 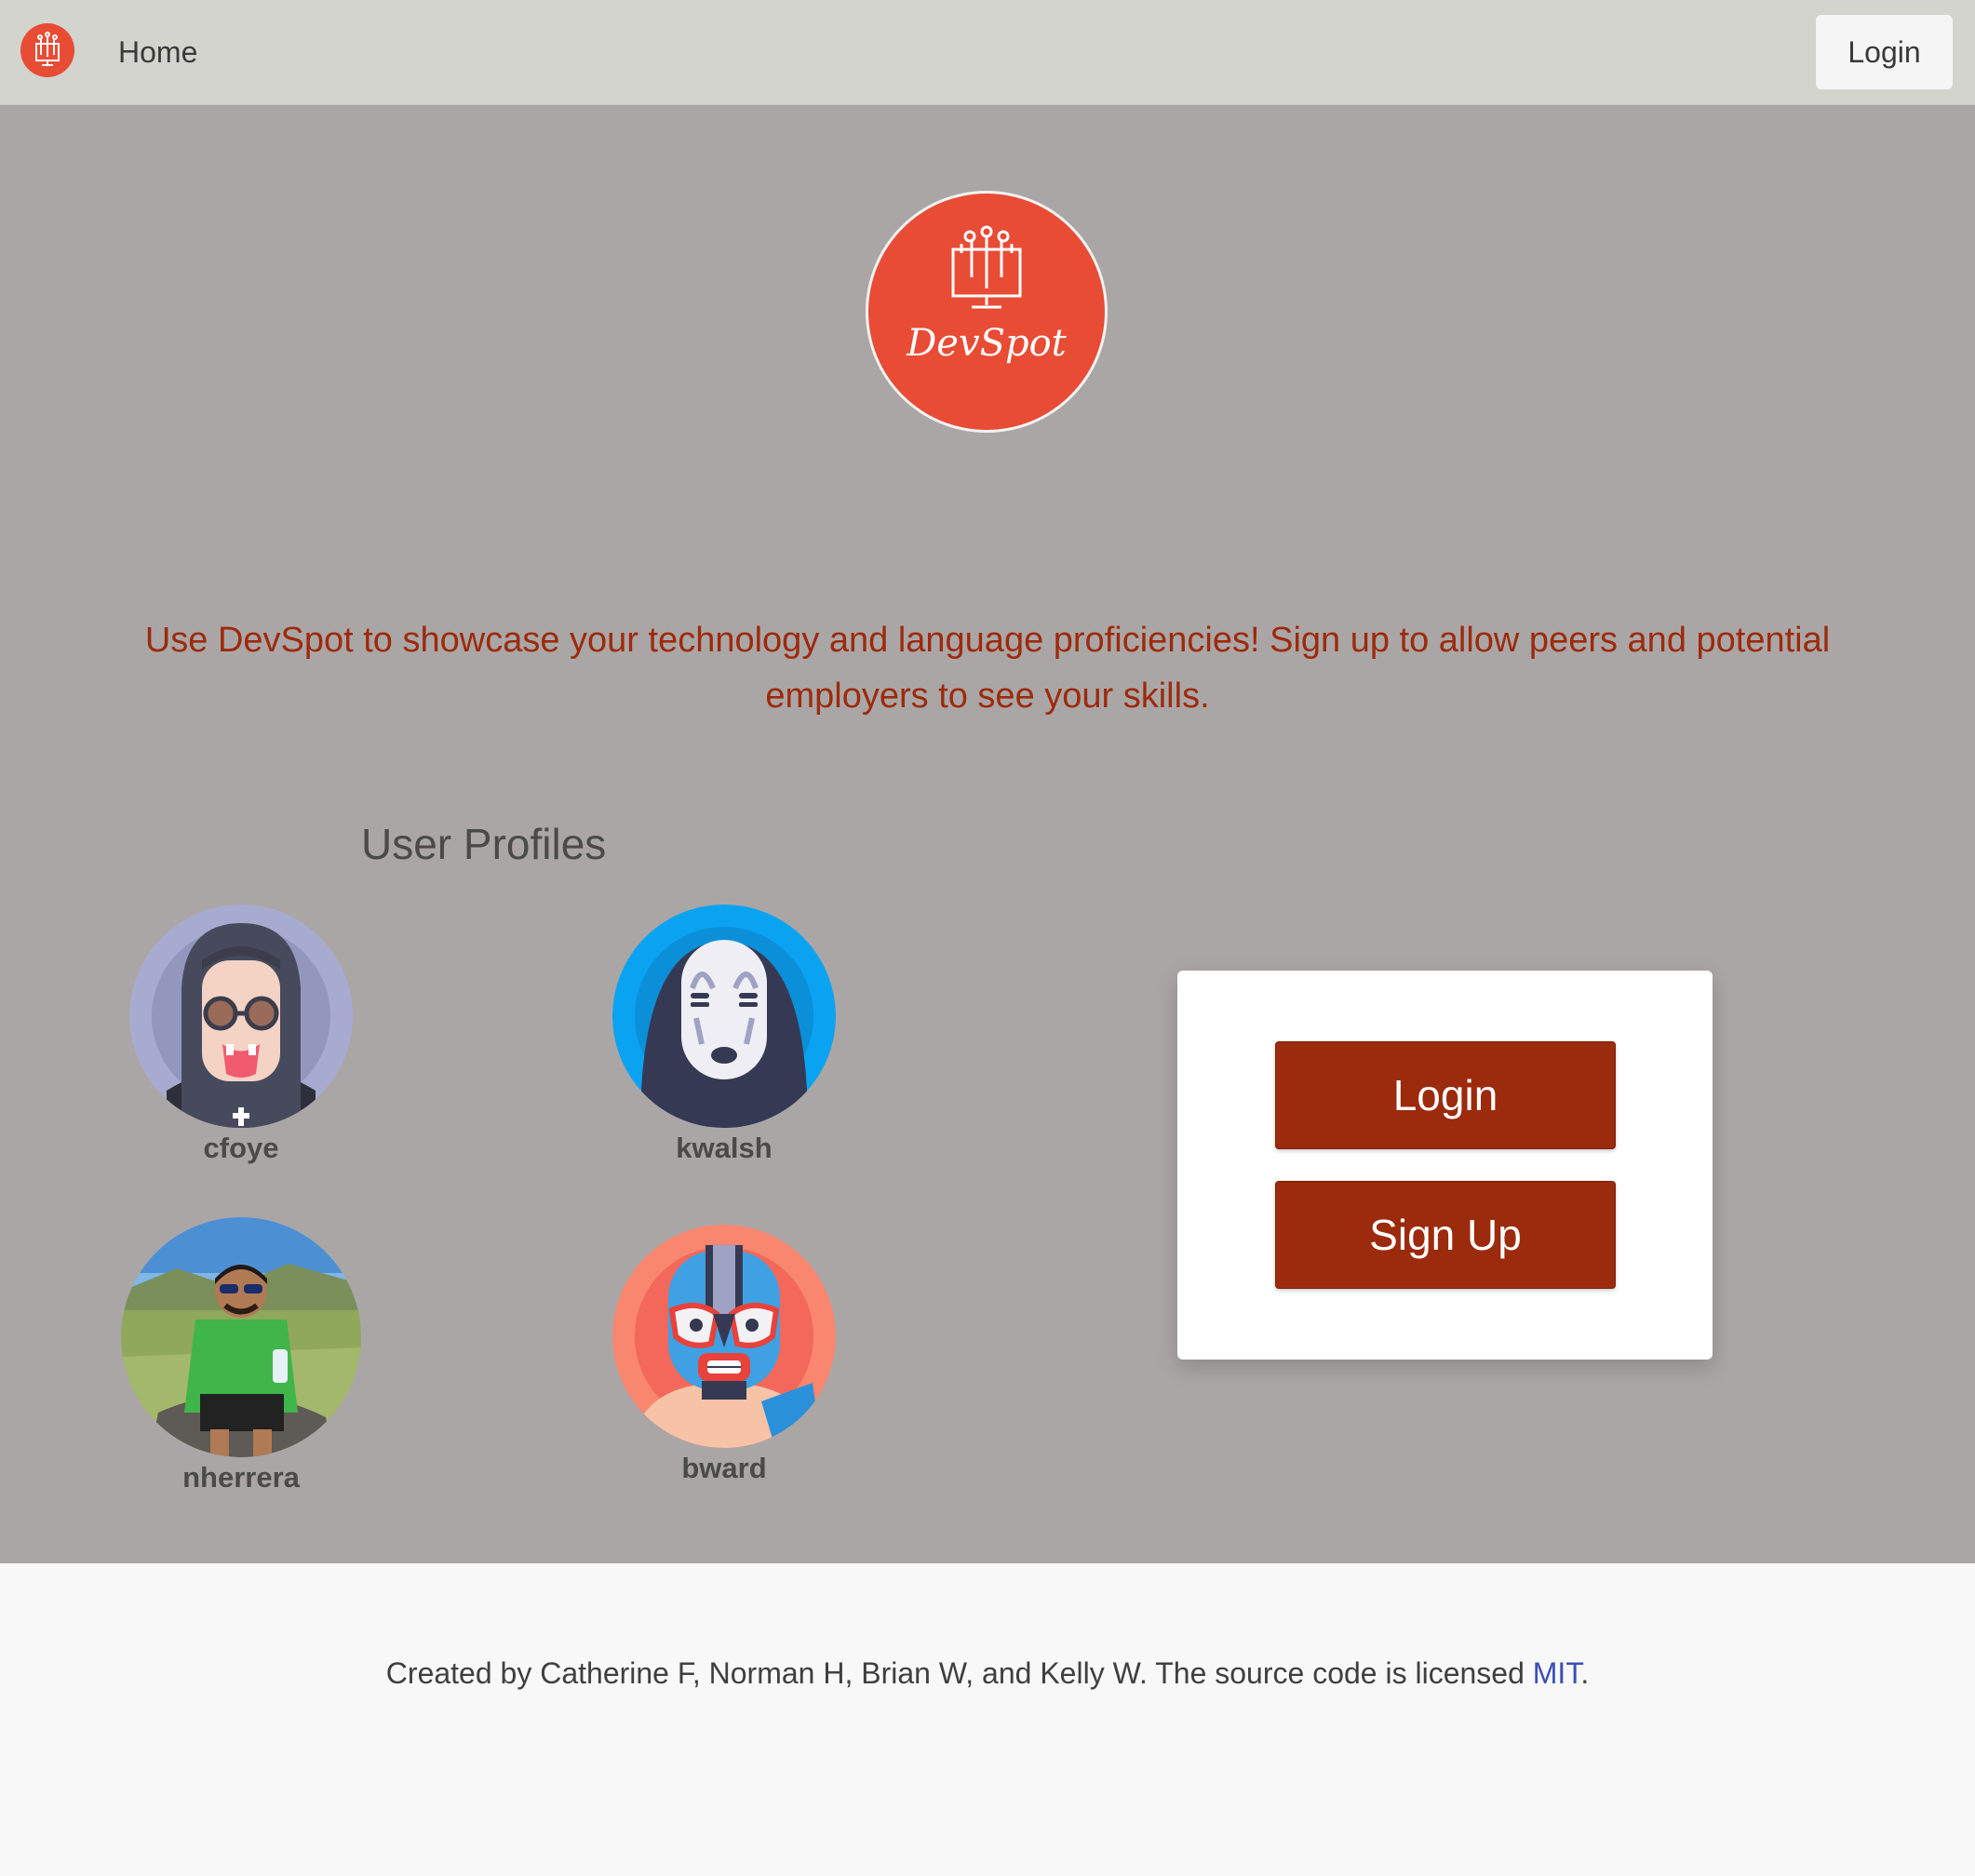 I want to click on profile-card-nherrera: nherrera, so click(x=241, y=1355).